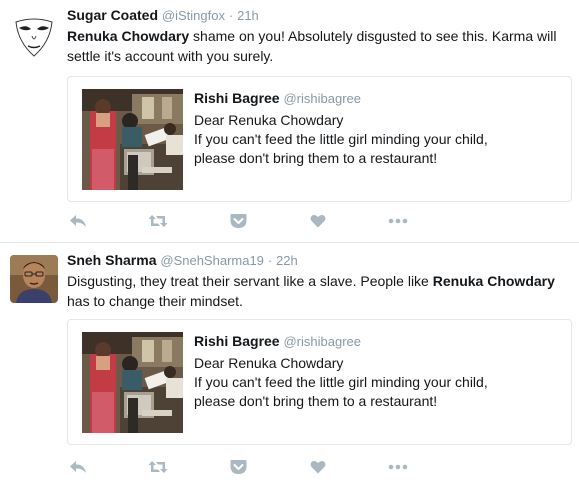  I want to click on tweet-text-body: has to change their mindset., so click(155, 301).